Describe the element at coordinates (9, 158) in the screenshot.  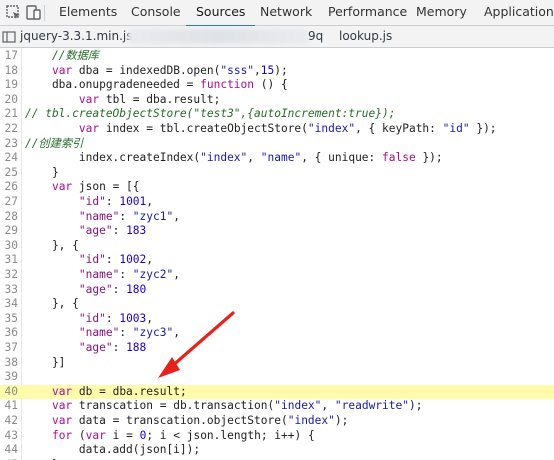
I see `line-number: 24` at that location.